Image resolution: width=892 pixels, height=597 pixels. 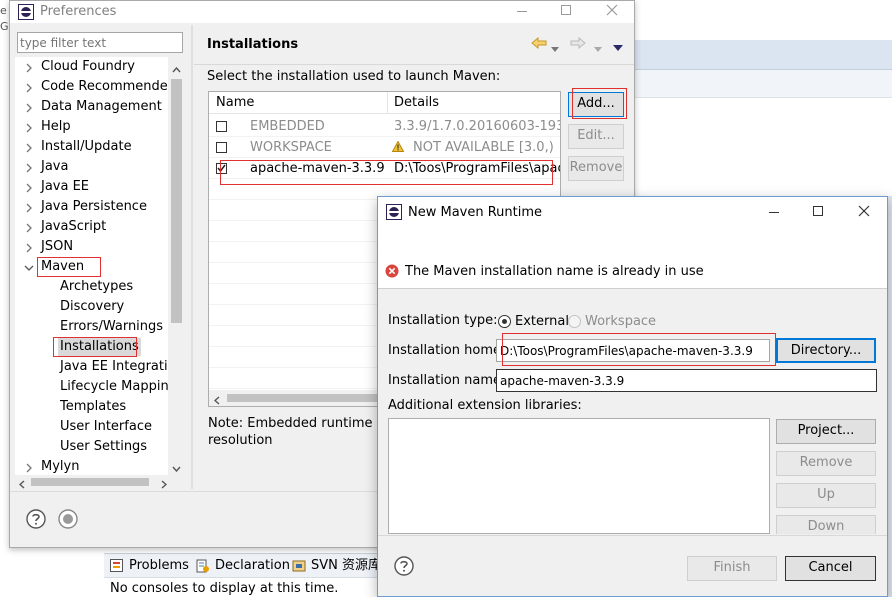 I want to click on maximize-icon, so click(x=566, y=10).